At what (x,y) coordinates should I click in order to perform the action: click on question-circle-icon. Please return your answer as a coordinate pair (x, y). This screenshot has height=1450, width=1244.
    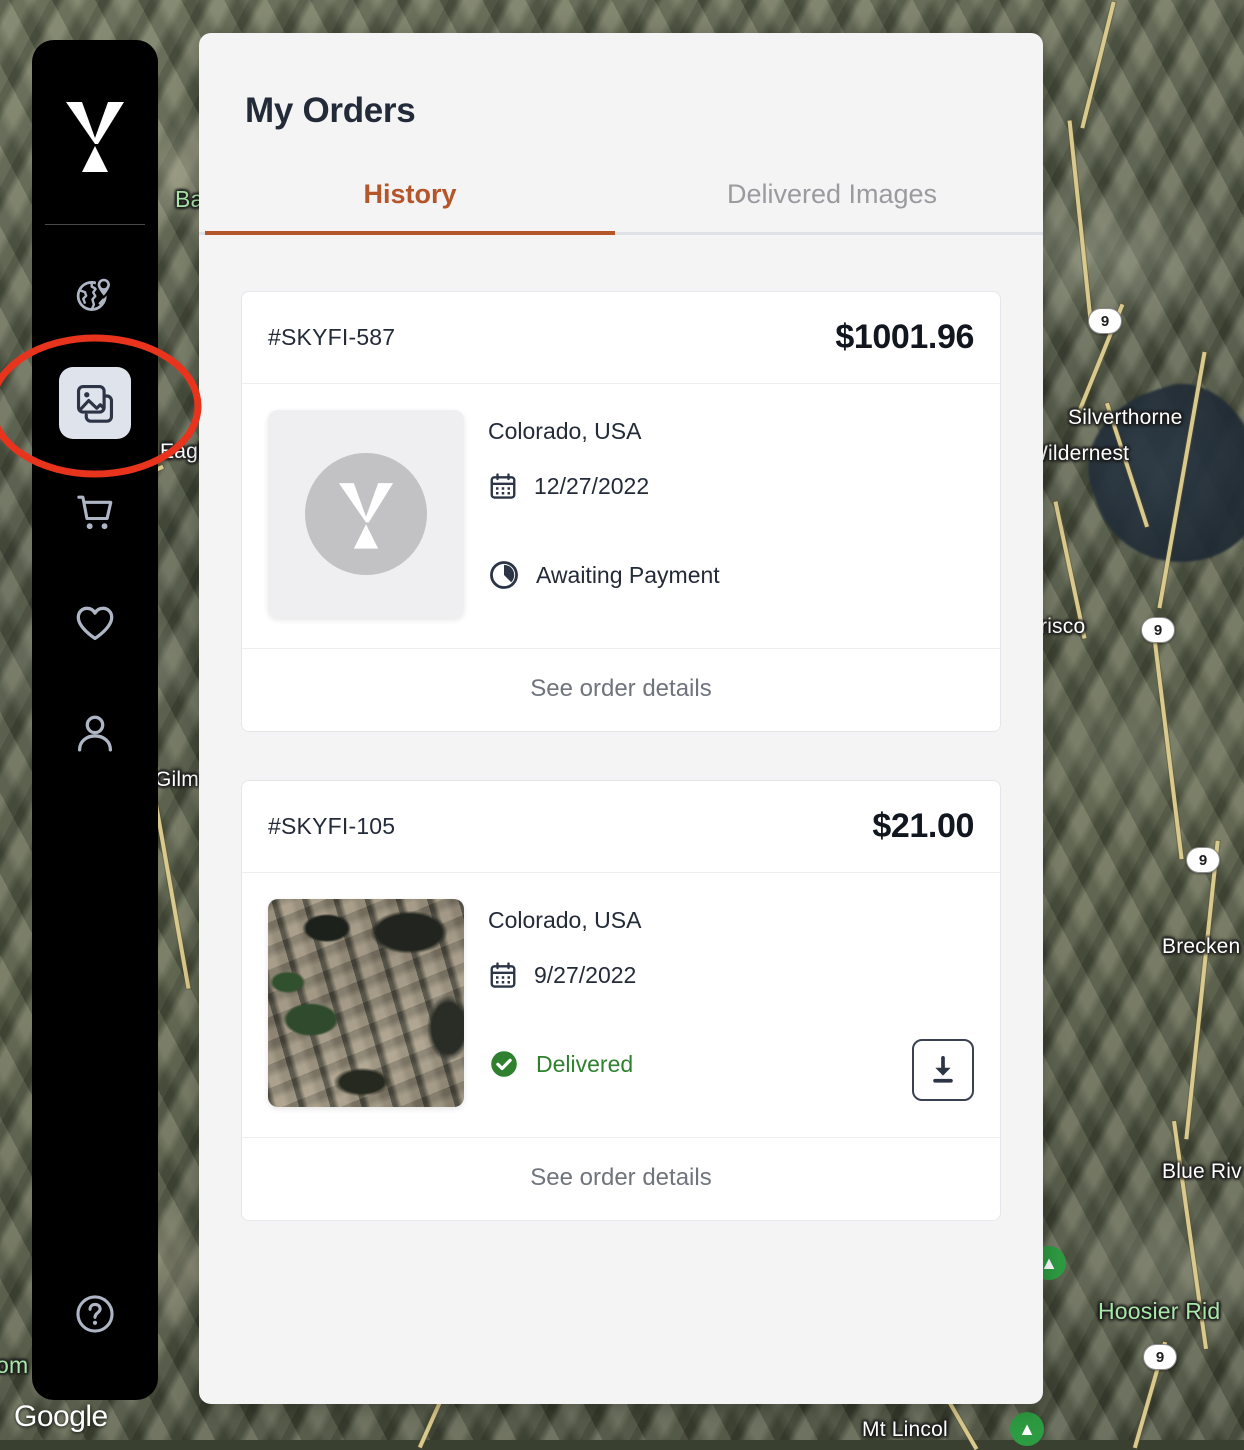
    Looking at the image, I should click on (95, 1314).